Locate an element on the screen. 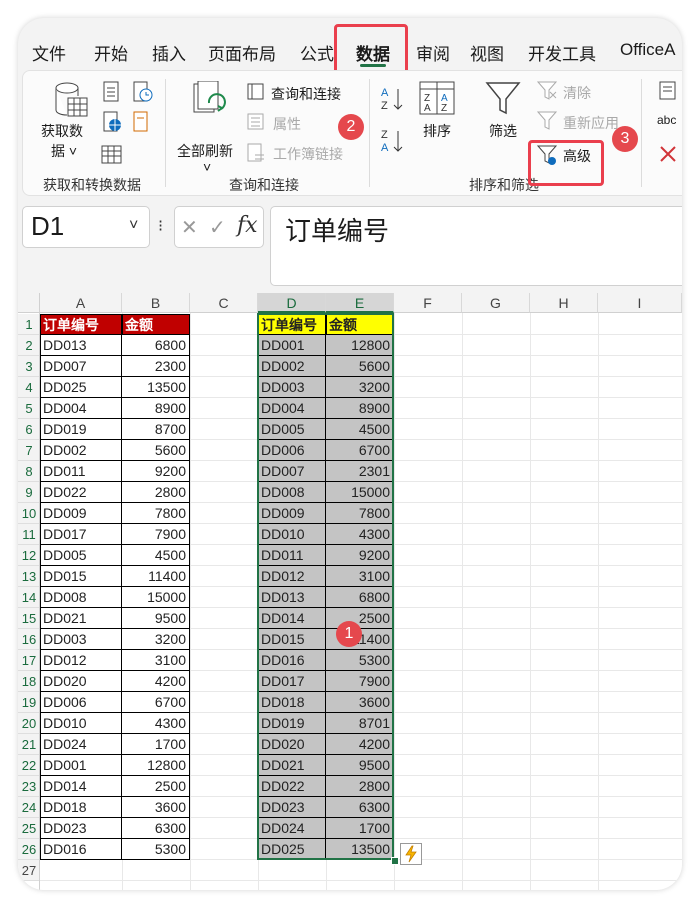 The width and height of the screenshot is (698, 908). sort-az-icon: AZ is located at coordinates (393, 101).